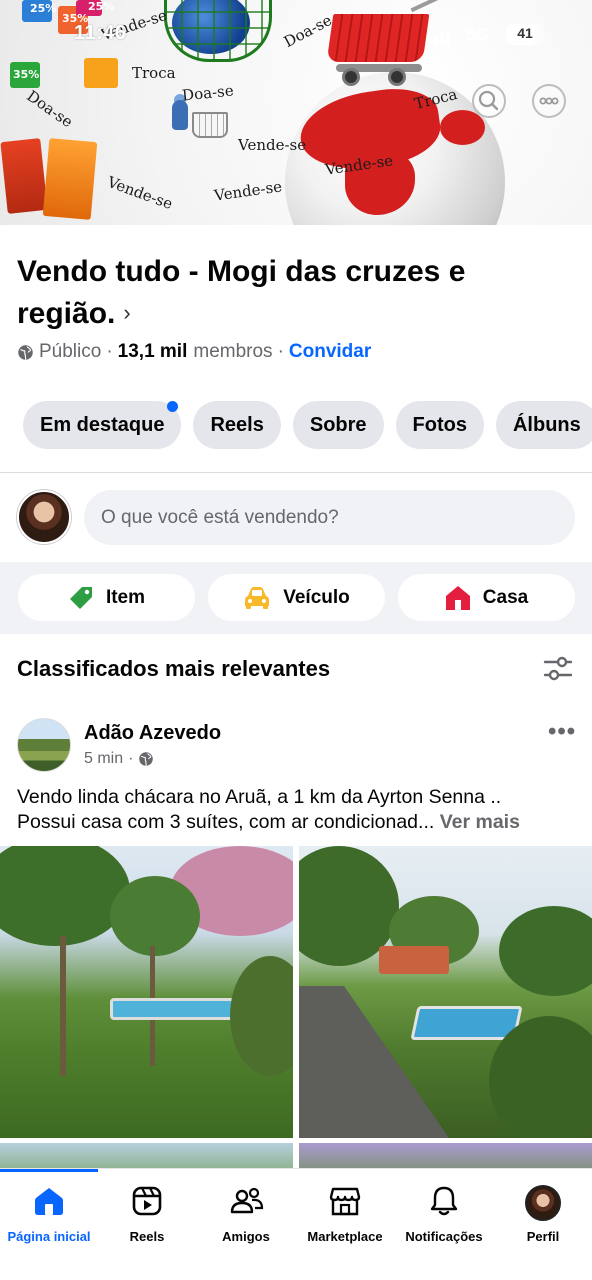  What do you see at coordinates (477, 34) in the screenshot?
I see `network-type: 5G` at bounding box center [477, 34].